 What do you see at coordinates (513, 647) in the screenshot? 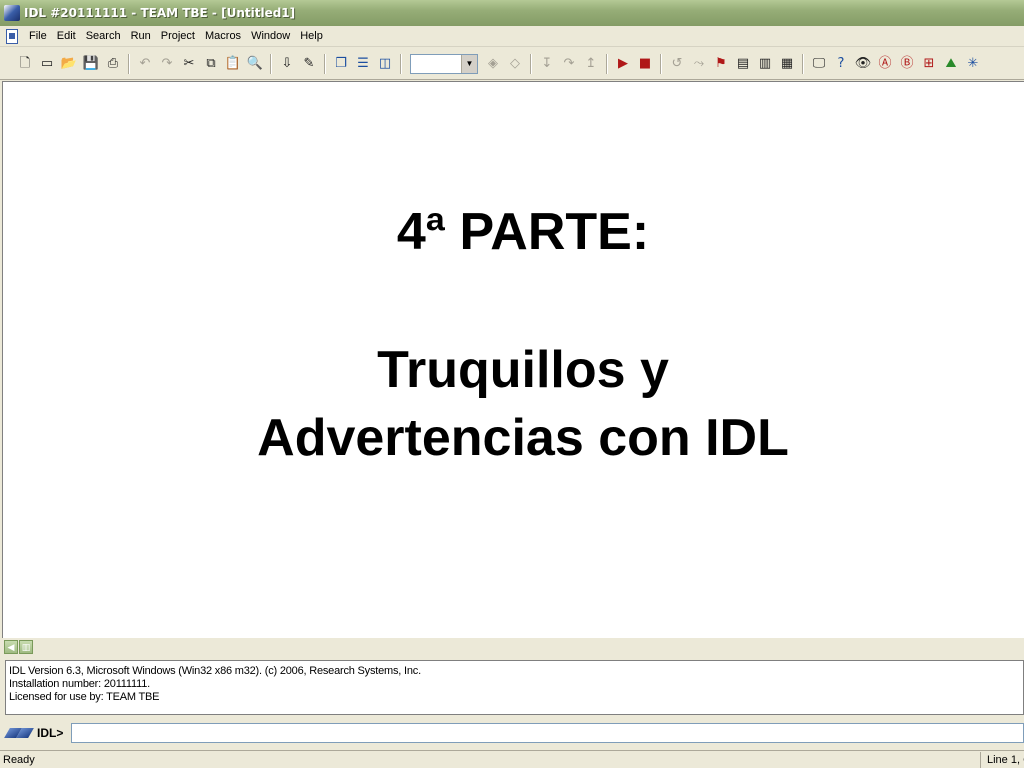
I see `editor-scroll-strip: ◀ ▥` at bounding box center [513, 647].